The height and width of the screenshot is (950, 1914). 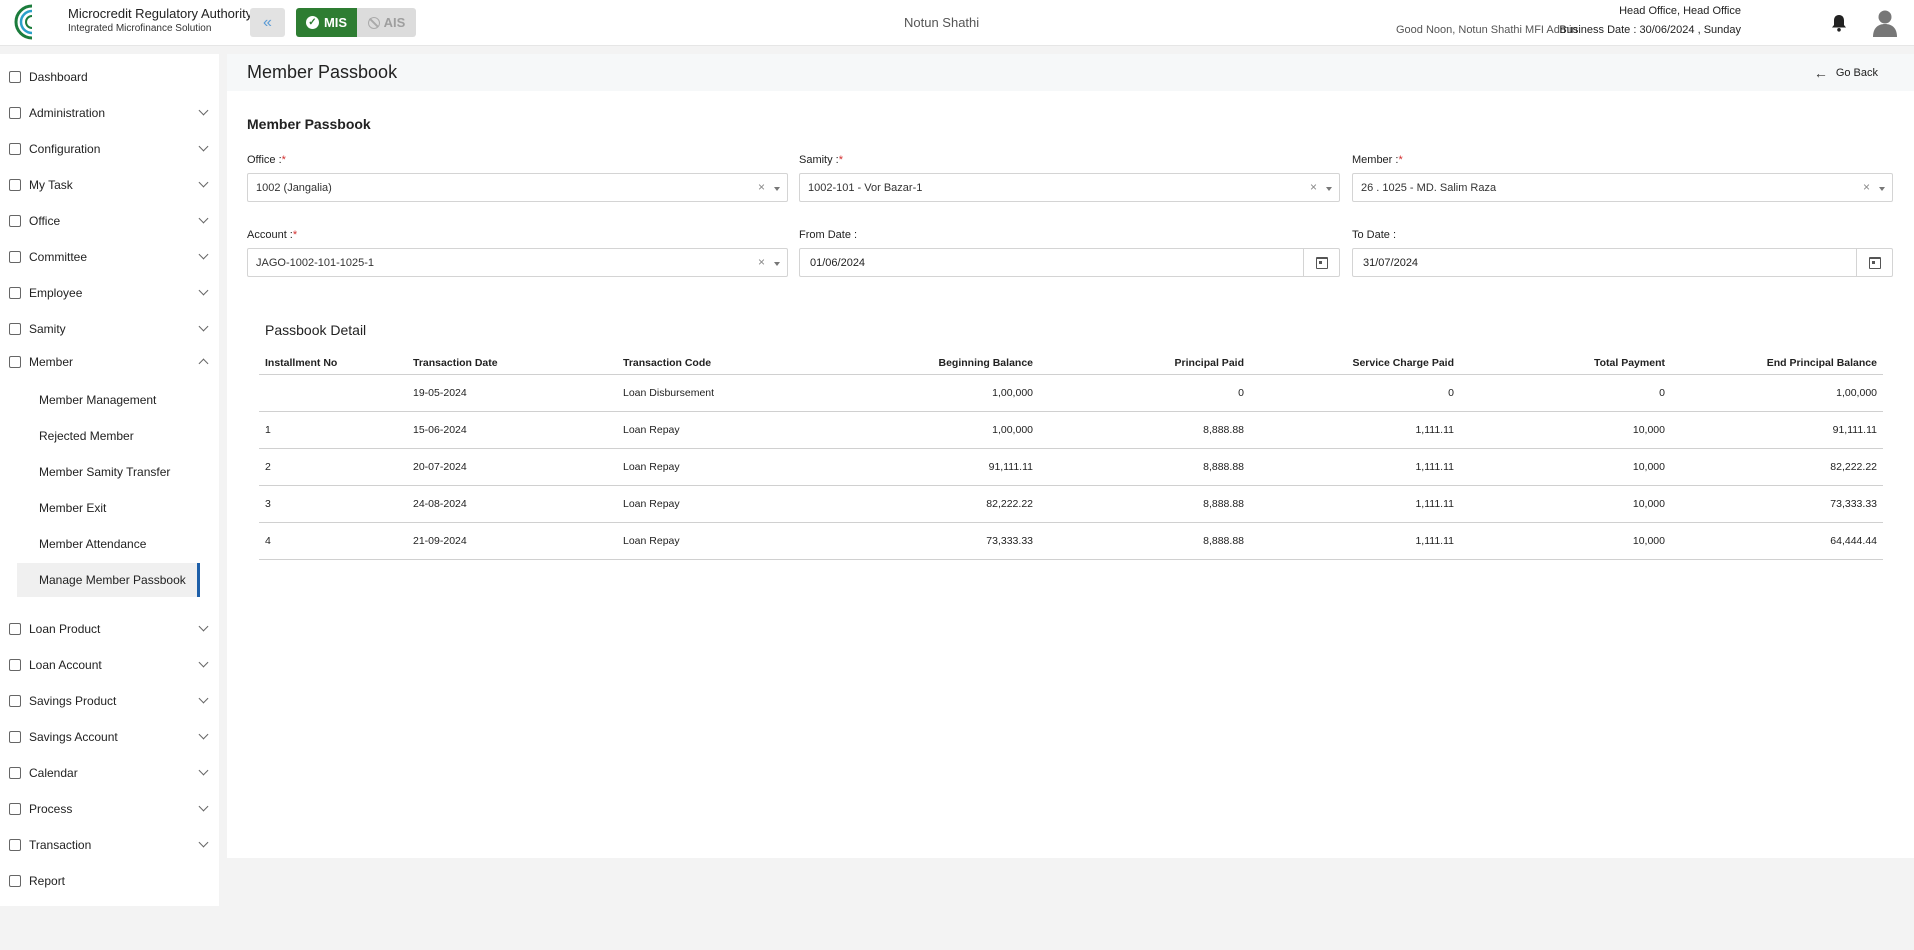 What do you see at coordinates (15, 845) in the screenshot?
I see `transaction-icon` at bounding box center [15, 845].